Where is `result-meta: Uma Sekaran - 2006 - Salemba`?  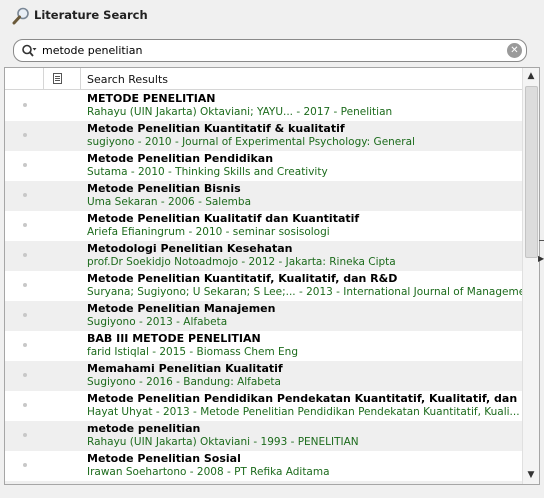 result-meta: Uma Sekaran - 2006 - Salemba is located at coordinates (169, 202).